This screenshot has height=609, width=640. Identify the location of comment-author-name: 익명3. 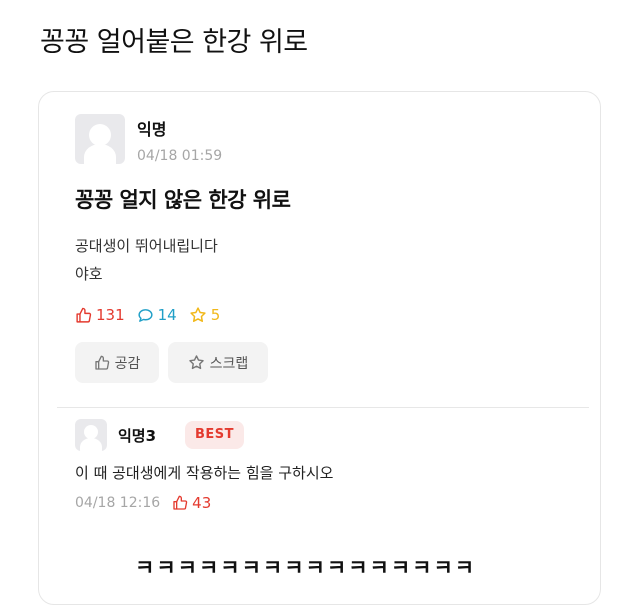
(137, 436).